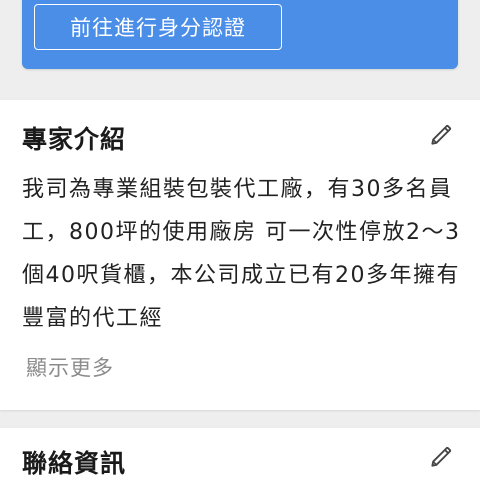  Describe the element at coordinates (158, 27) in the screenshot. I see `identity-verification-button: 前往進行身分認證` at that location.